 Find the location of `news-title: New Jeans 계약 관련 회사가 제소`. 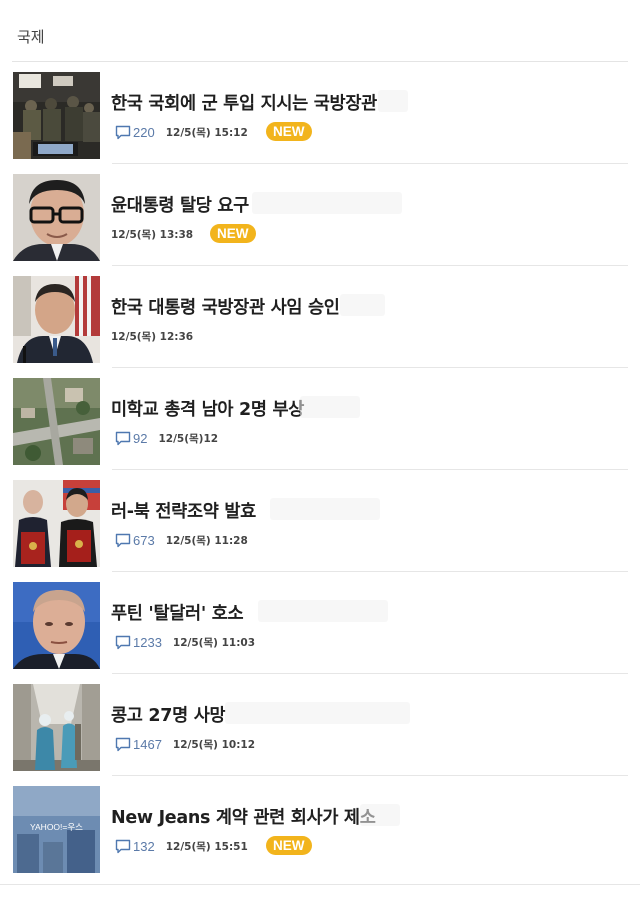

news-title: New Jeans 계약 관련 회사가 제소 is located at coordinates (243, 816).